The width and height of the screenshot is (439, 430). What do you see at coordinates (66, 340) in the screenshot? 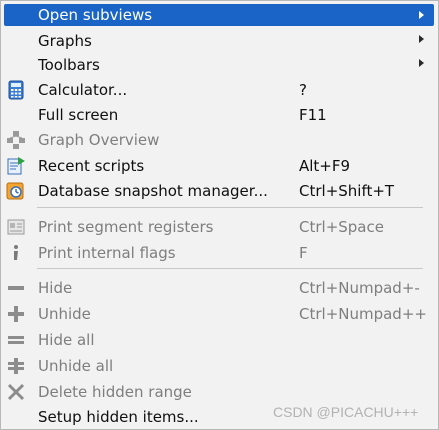
I see `menu-item-label: Hide all` at bounding box center [66, 340].